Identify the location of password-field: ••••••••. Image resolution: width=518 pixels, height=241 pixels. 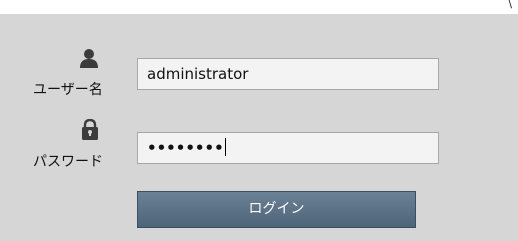
(288, 148).